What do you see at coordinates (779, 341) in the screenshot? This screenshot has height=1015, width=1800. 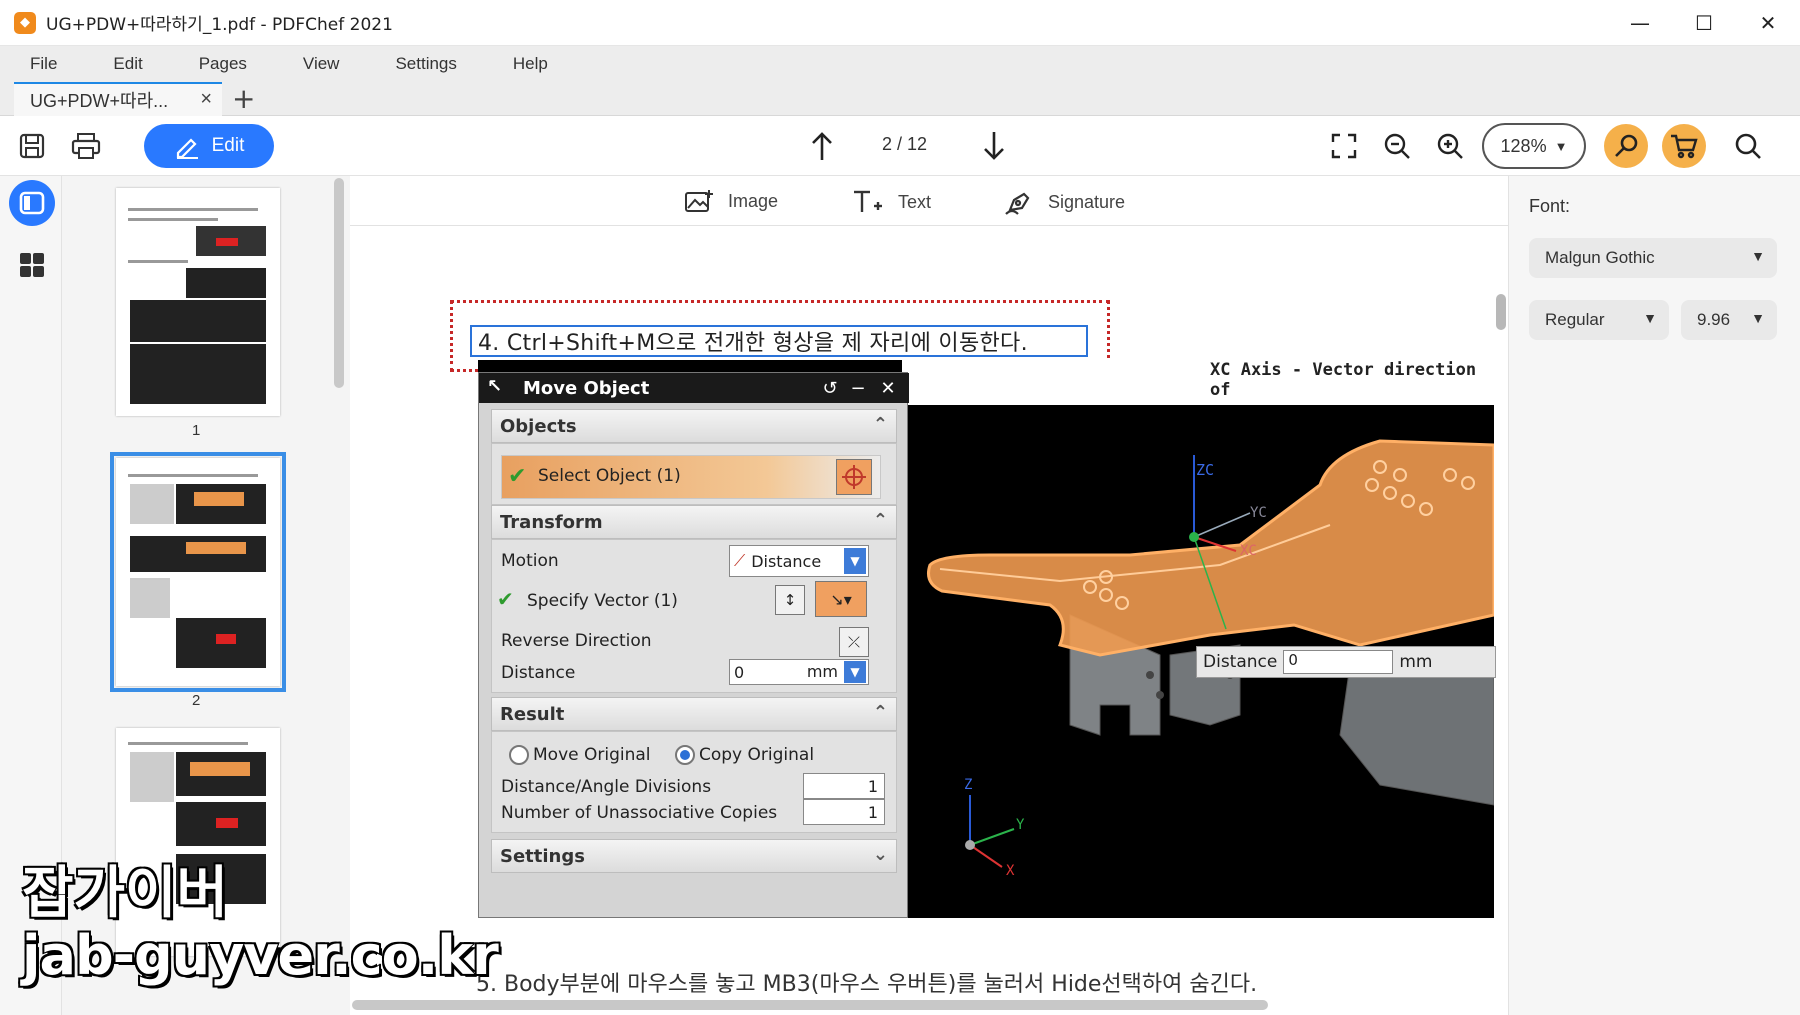 I see `doc-heading-text: 4. Ctrl+Shift+M으로 전개한 형상을 제 자리에 이동한다.` at bounding box center [779, 341].